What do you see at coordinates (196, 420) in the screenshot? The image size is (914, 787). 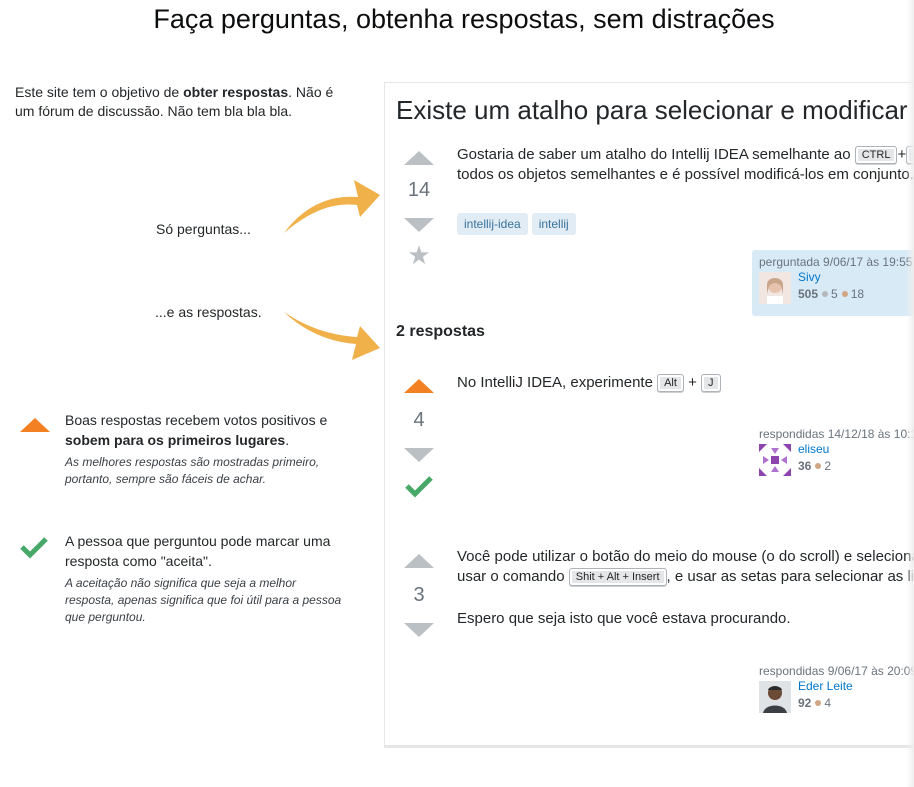 I see `feature-upvote-main: Boas respostas recebem votos positivos e` at bounding box center [196, 420].